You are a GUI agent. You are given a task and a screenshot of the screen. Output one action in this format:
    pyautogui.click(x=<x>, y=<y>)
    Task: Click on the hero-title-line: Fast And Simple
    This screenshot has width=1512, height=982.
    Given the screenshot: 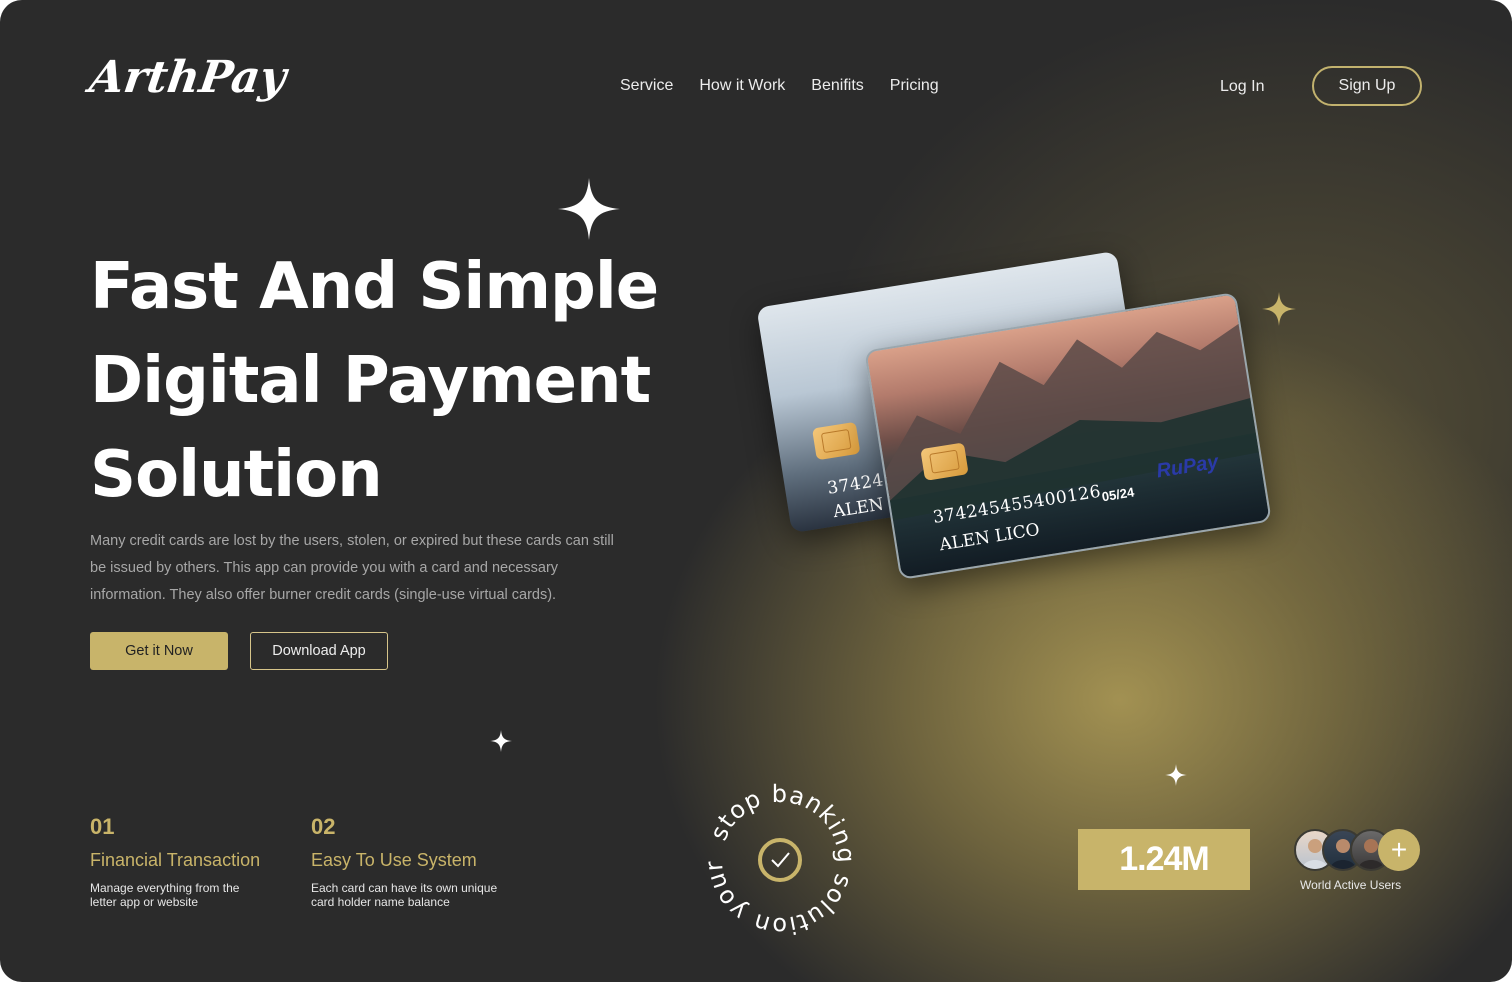 What is the action you would take?
    pyautogui.click(x=374, y=287)
    